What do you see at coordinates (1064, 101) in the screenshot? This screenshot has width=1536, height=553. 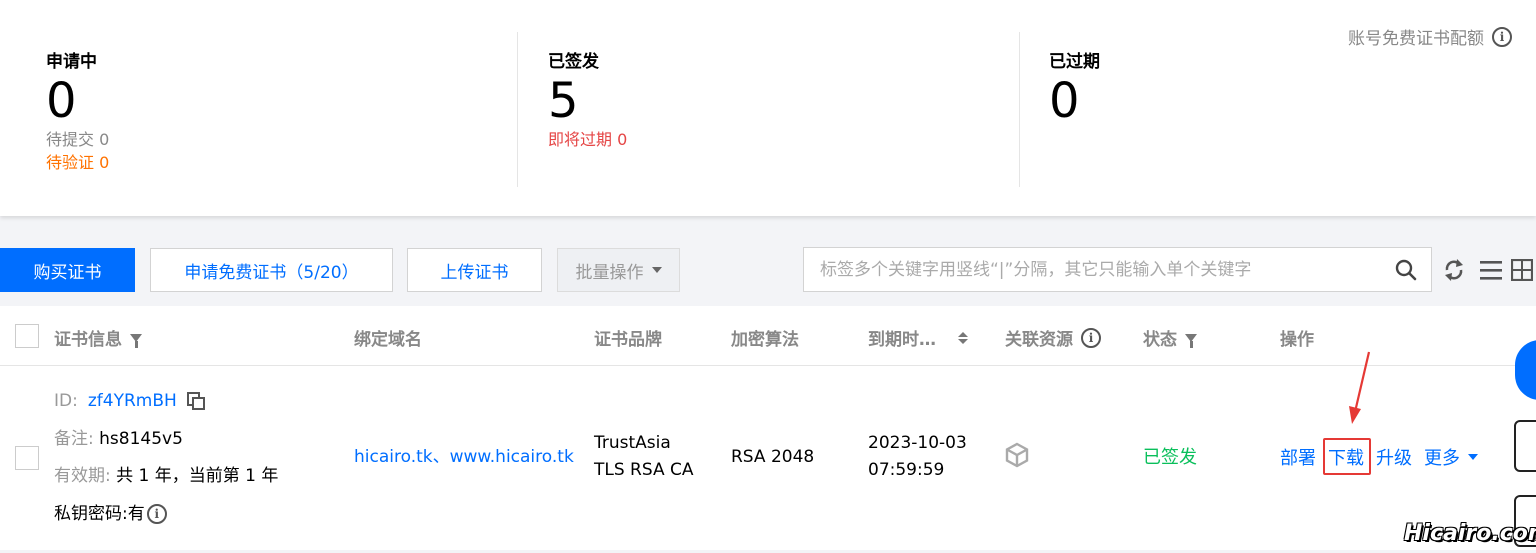 I see `stat-expired-value: 0` at bounding box center [1064, 101].